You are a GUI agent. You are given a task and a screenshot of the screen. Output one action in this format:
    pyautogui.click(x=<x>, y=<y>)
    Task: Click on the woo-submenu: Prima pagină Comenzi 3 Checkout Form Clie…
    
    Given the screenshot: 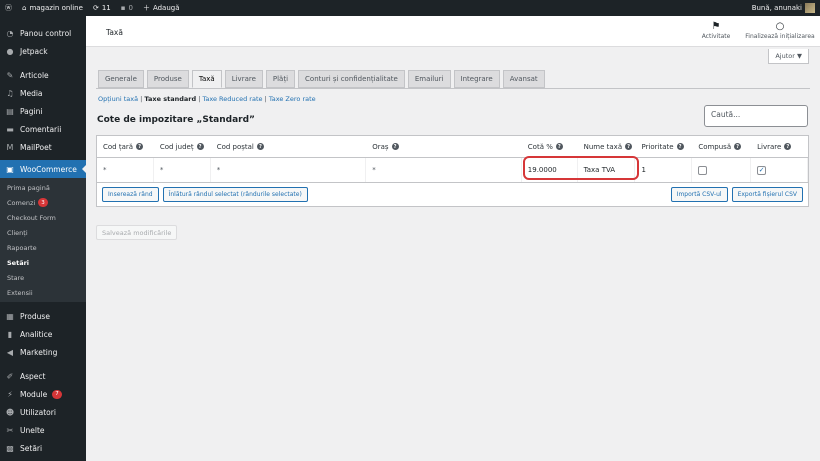 What is the action you would take?
    pyautogui.click(x=43, y=240)
    